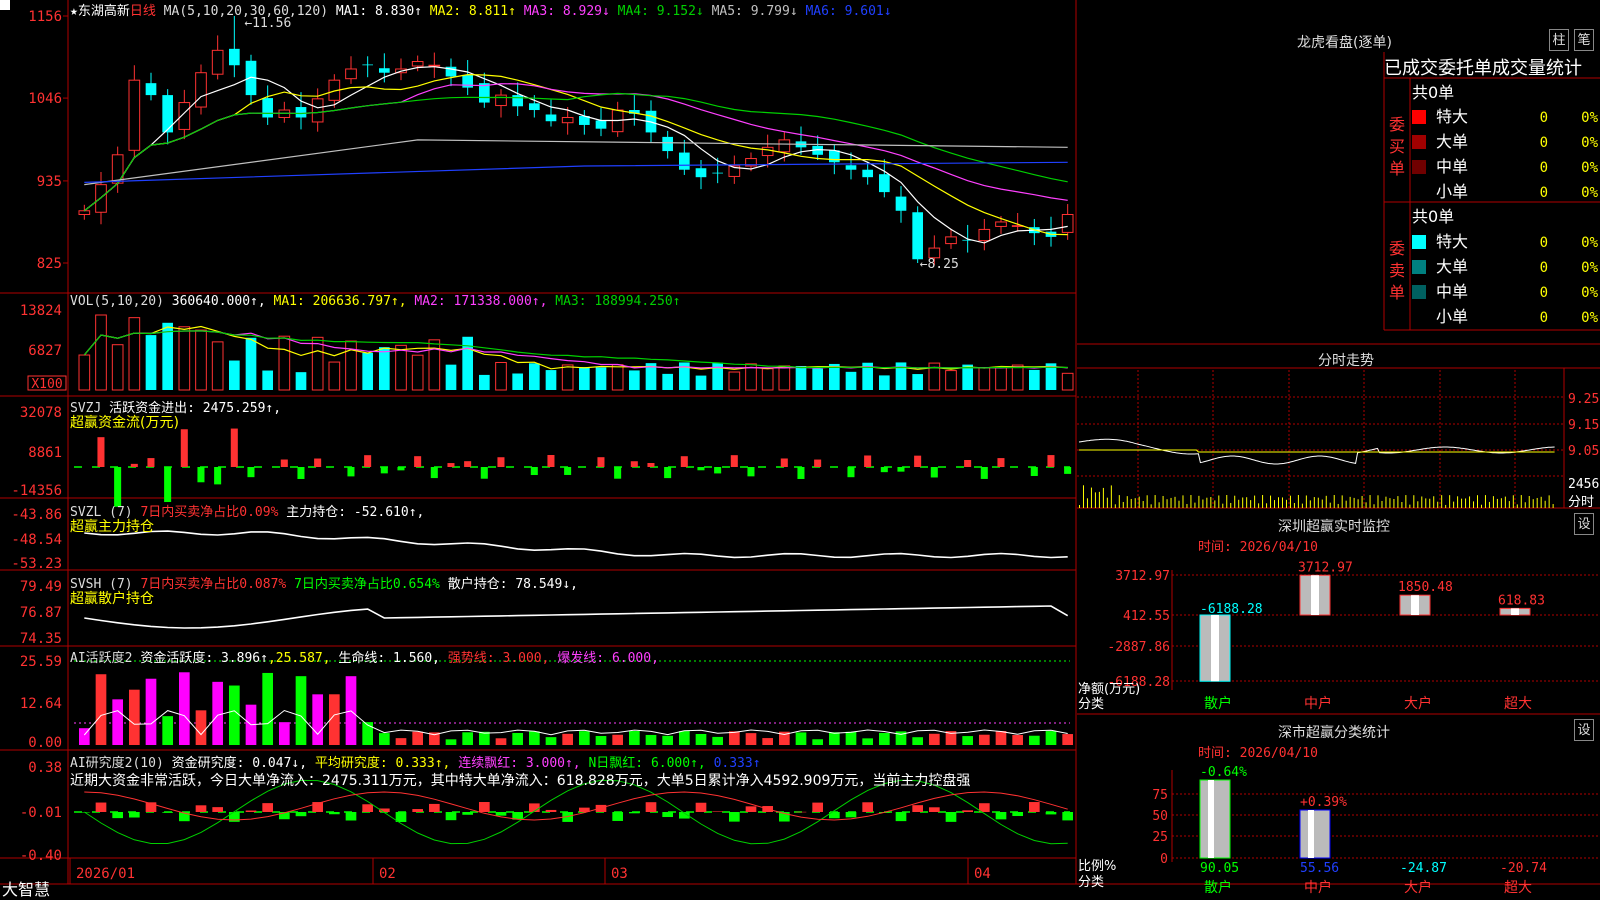 The height and width of the screenshot is (900, 1600). What do you see at coordinates (1311, 834) in the screenshot?
I see `sz-category-bar-1-highlight` at bounding box center [1311, 834].